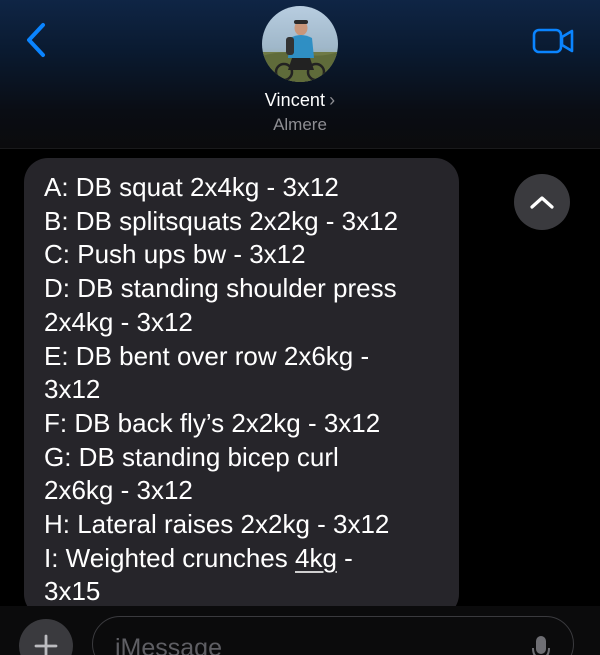  Describe the element at coordinates (220, 288) in the screenshot. I see `message-line: D: DB standing shoulder press` at that location.